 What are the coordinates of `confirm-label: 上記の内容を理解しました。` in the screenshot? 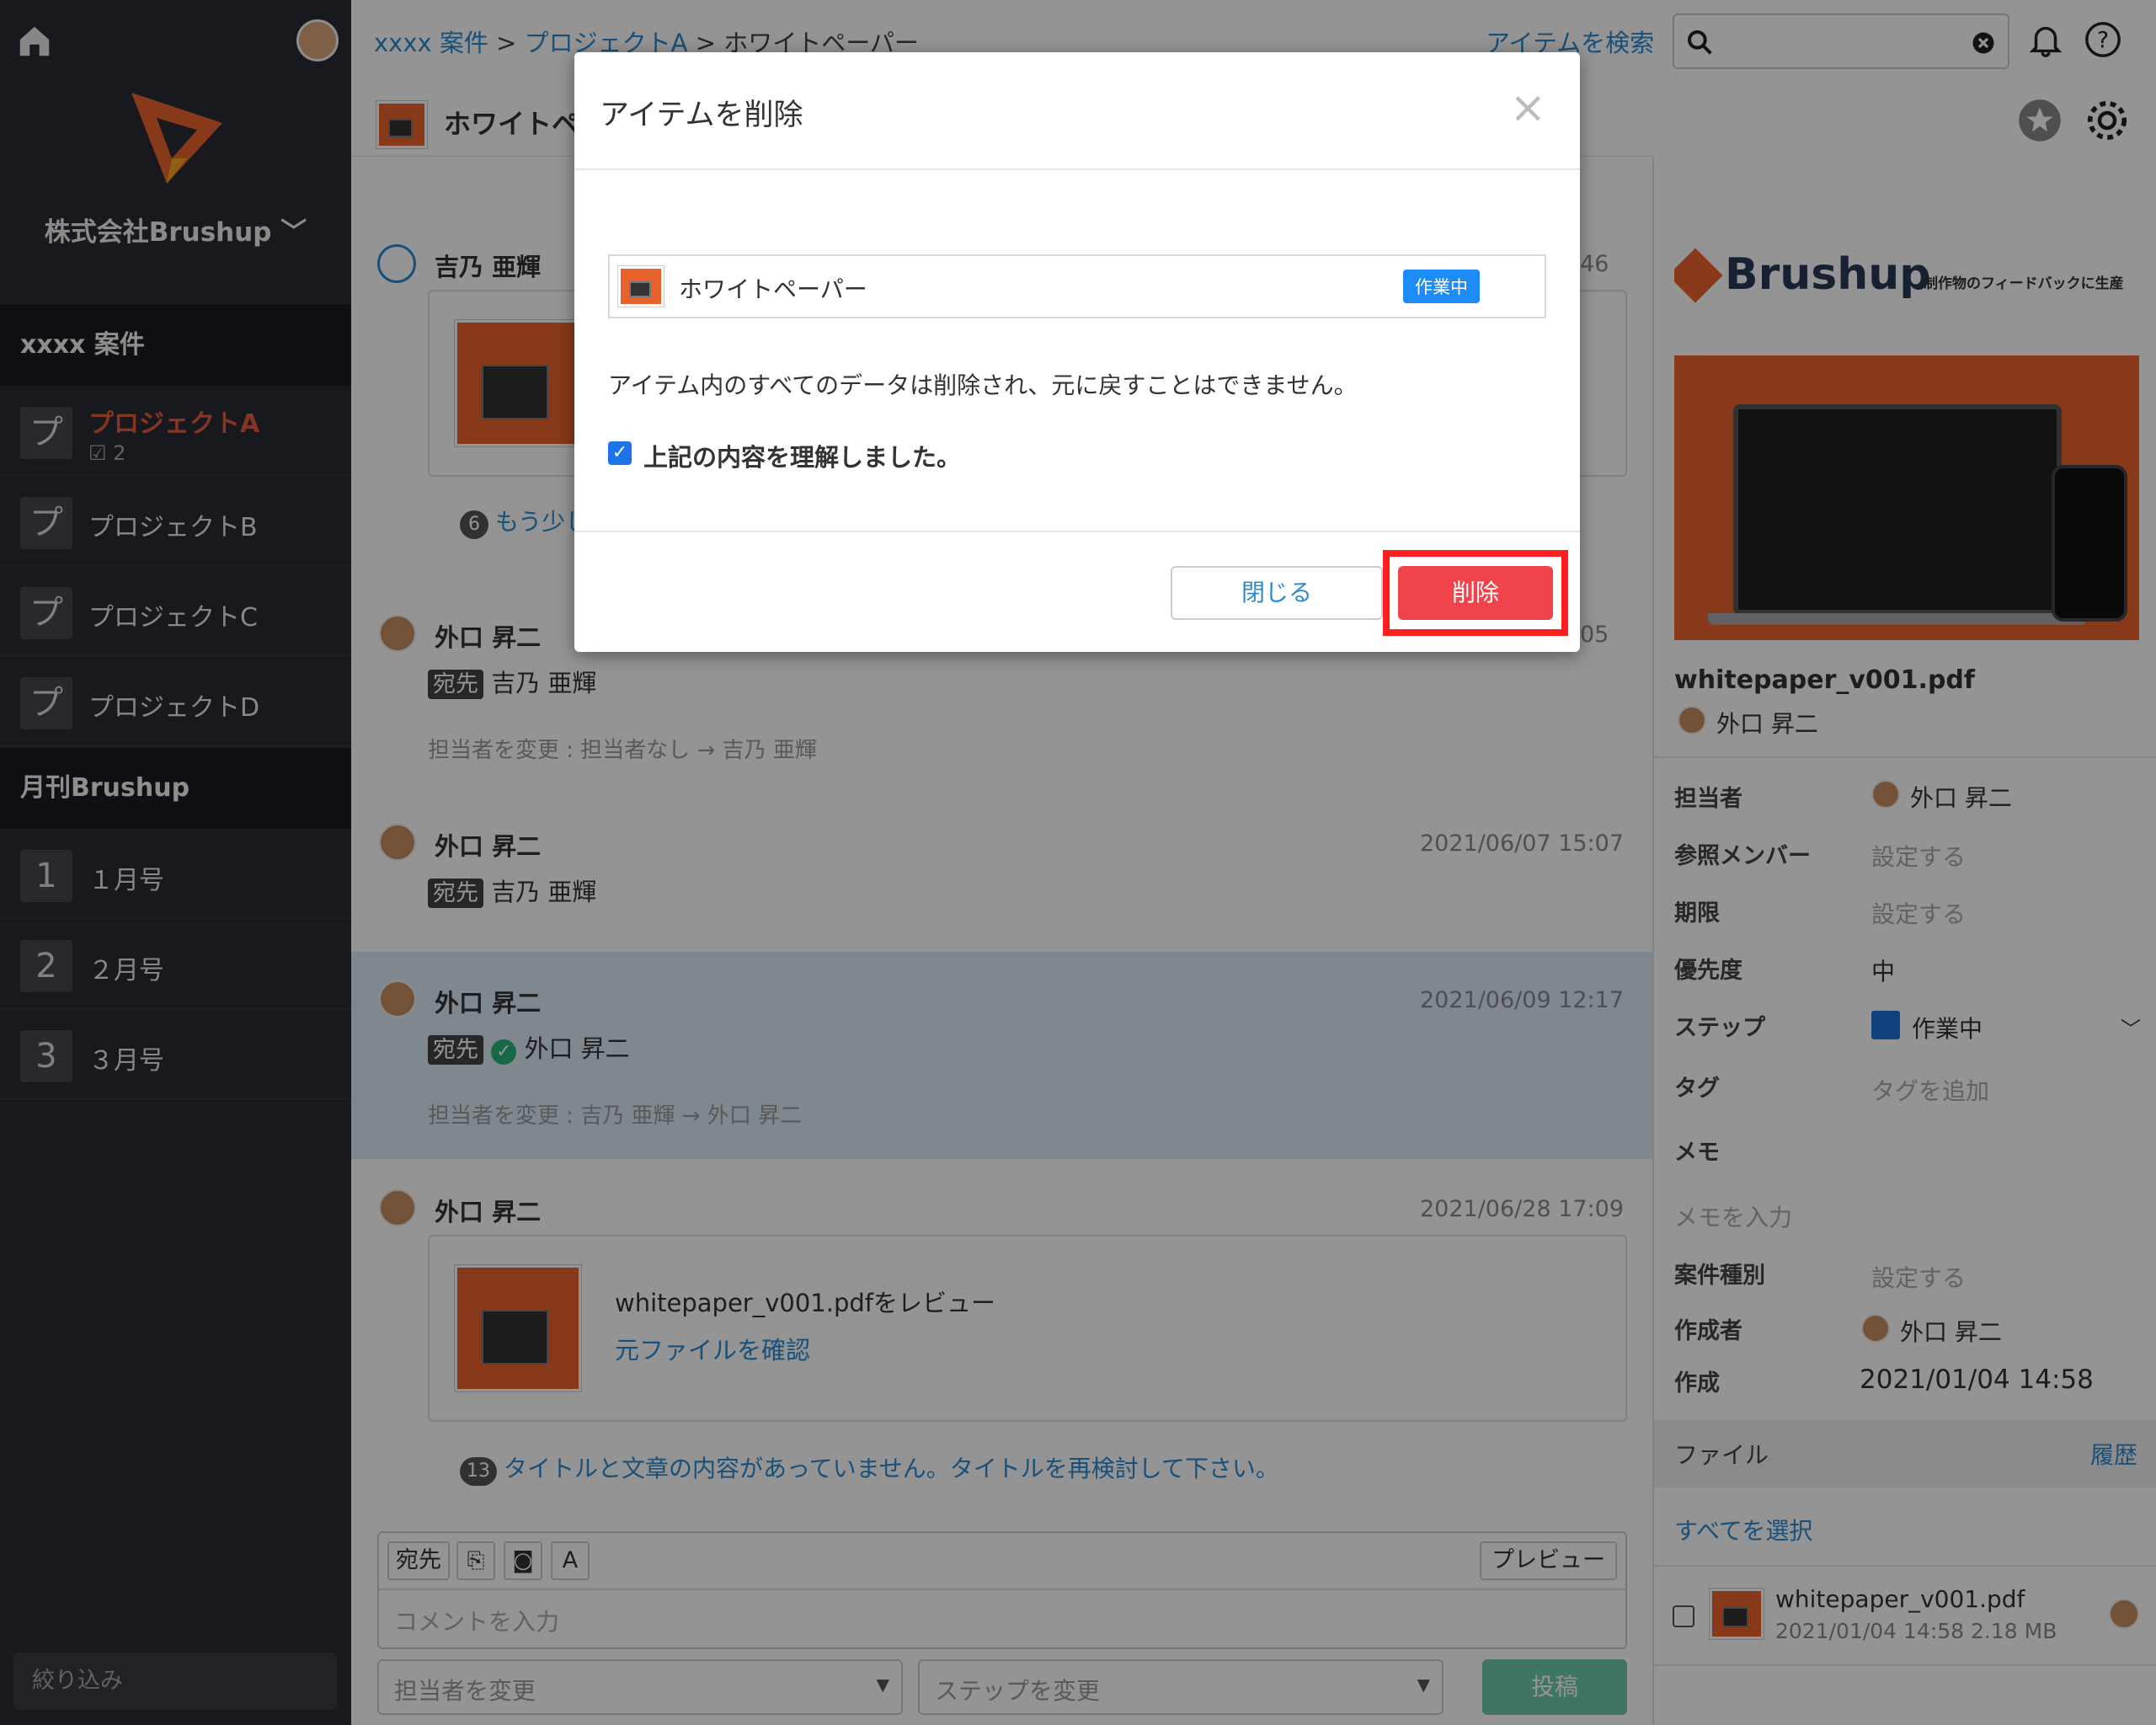 It's located at (802, 455).